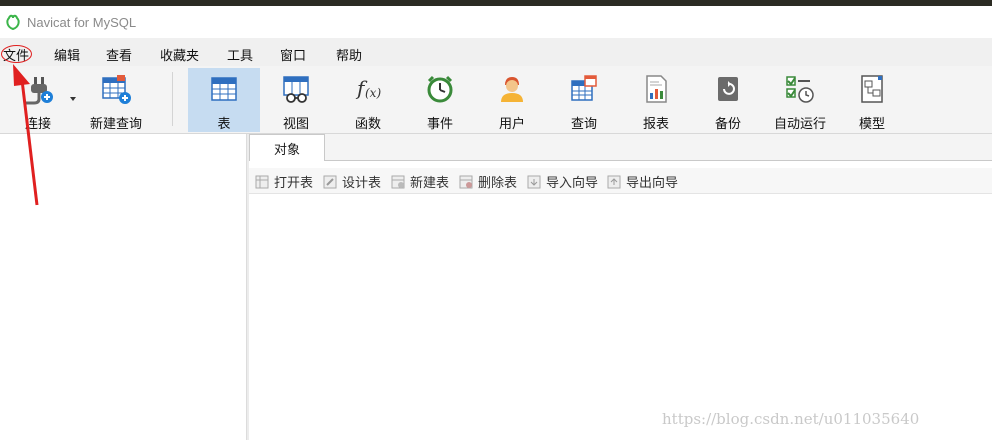 This screenshot has width=992, height=440. Describe the element at coordinates (727, 124) in the screenshot. I see `backup-tool-label: 备份` at that location.